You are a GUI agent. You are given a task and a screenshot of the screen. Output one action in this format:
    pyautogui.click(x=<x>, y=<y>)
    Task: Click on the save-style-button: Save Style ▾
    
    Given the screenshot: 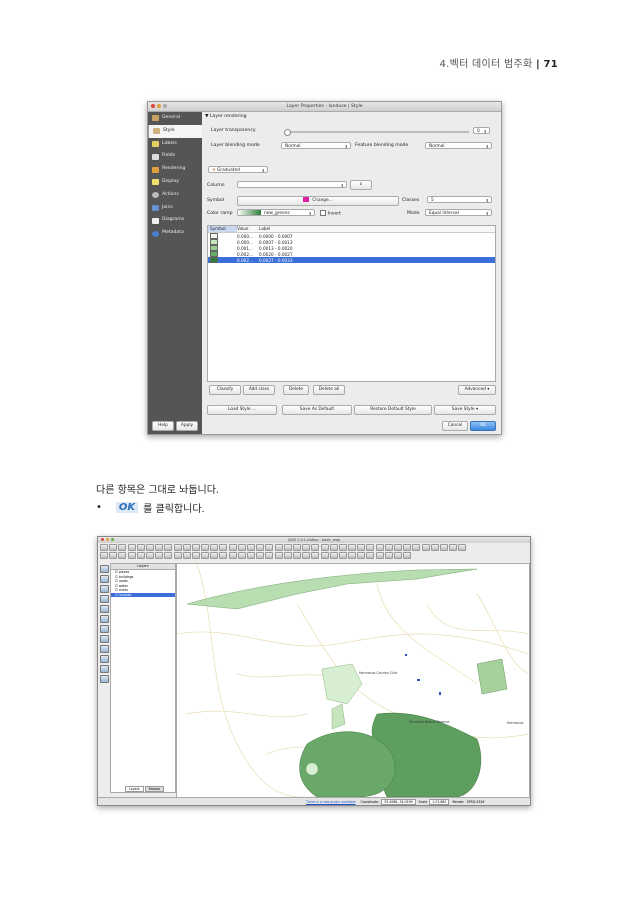 What is the action you would take?
    pyautogui.click(x=465, y=410)
    